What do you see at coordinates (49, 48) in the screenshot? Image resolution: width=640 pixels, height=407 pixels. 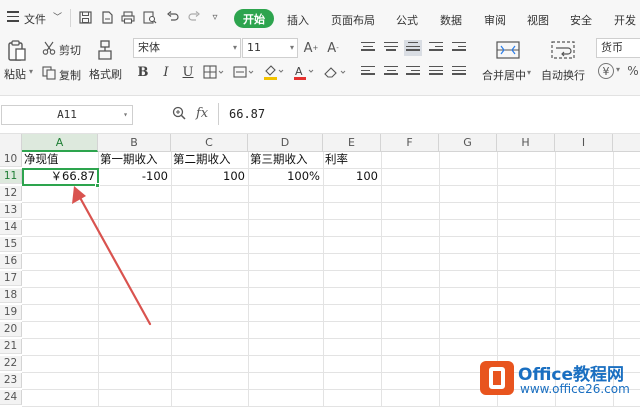 I see `scissors-icon` at bounding box center [49, 48].